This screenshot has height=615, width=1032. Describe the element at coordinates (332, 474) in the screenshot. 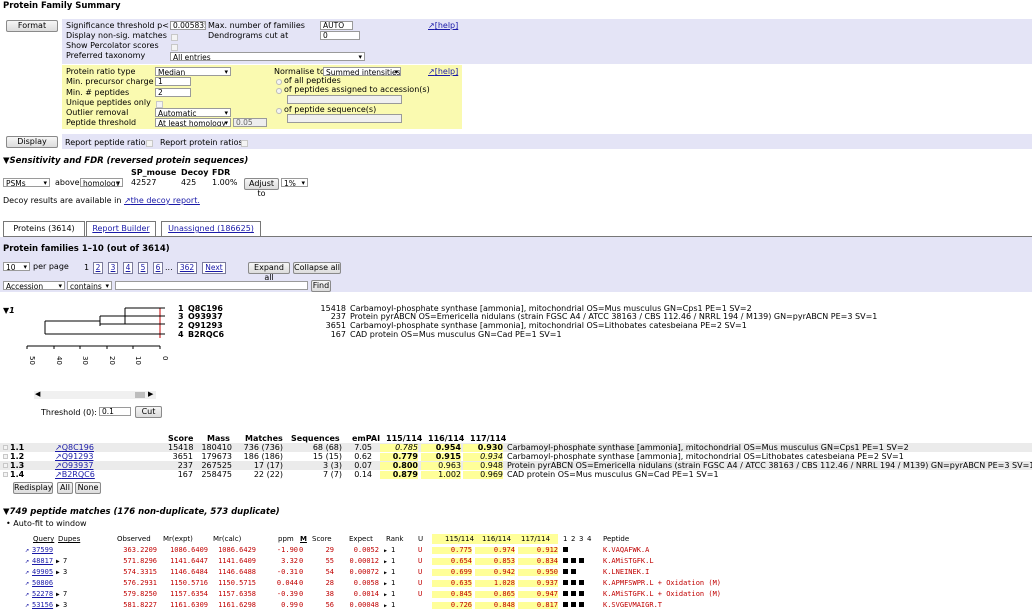

I see `protein-seqs: 7 (7)` at that location.